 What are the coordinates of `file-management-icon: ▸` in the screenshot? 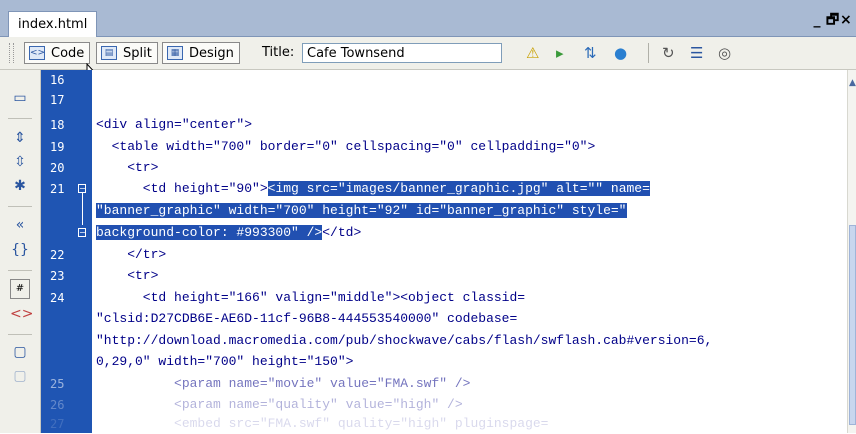 It's located at (560, 53).